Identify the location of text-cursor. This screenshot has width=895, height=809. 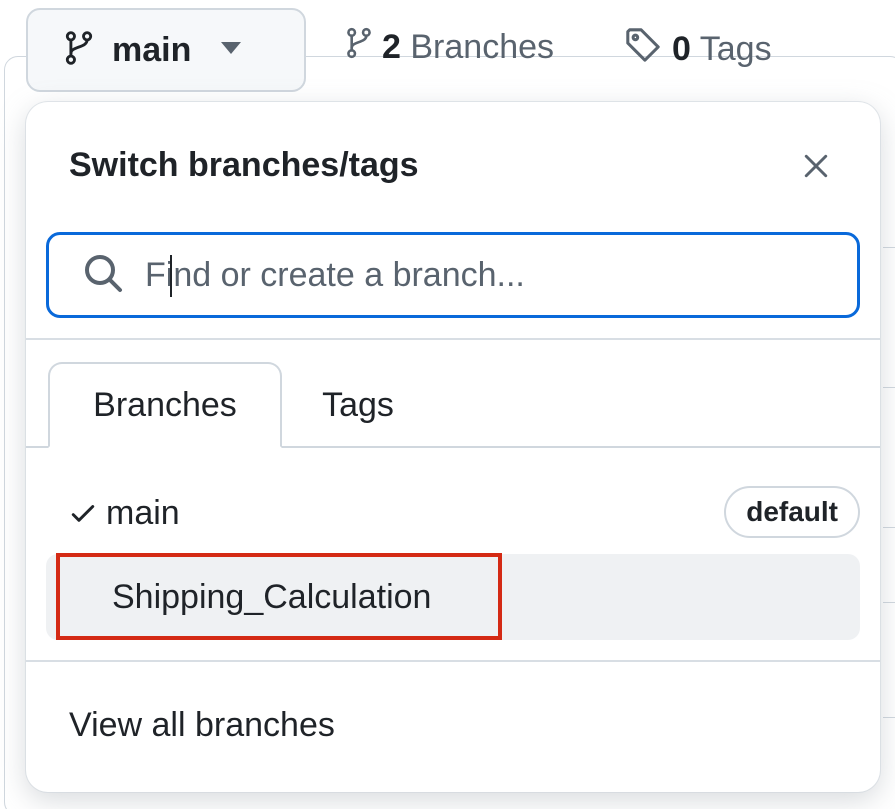
(171, 276).